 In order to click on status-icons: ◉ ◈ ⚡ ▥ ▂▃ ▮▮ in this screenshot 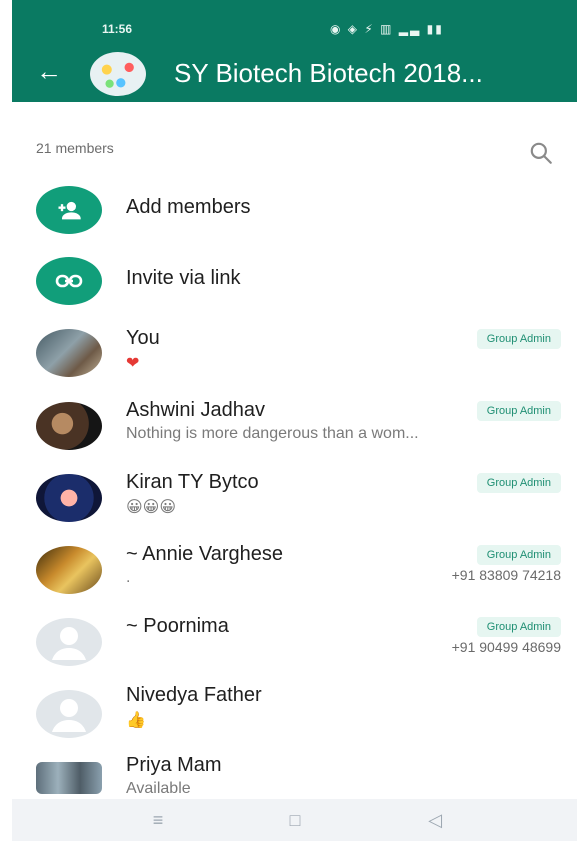, I will do `click(387, 29)`.